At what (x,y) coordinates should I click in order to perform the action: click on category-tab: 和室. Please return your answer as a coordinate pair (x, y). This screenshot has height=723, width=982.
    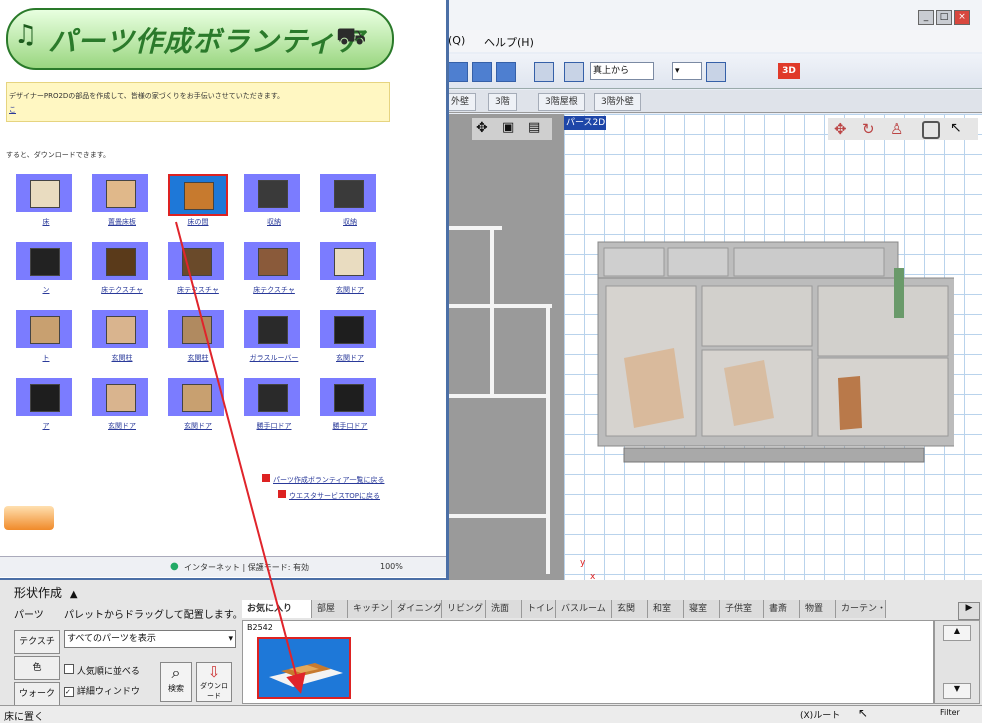
    Looking at the image, I should click on (666, 609).